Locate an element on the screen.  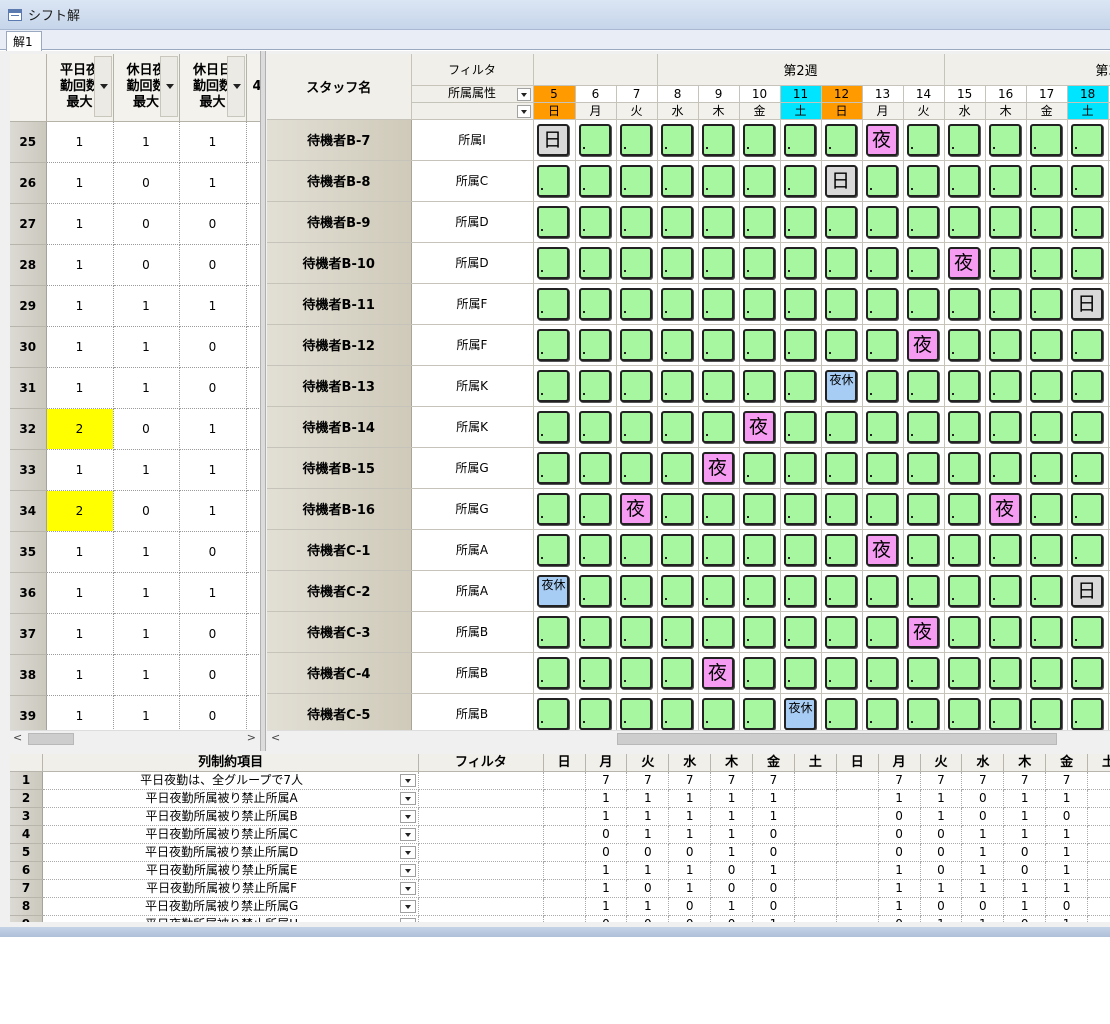
shift-cell: 夜 is located at coordinates (719, 673).